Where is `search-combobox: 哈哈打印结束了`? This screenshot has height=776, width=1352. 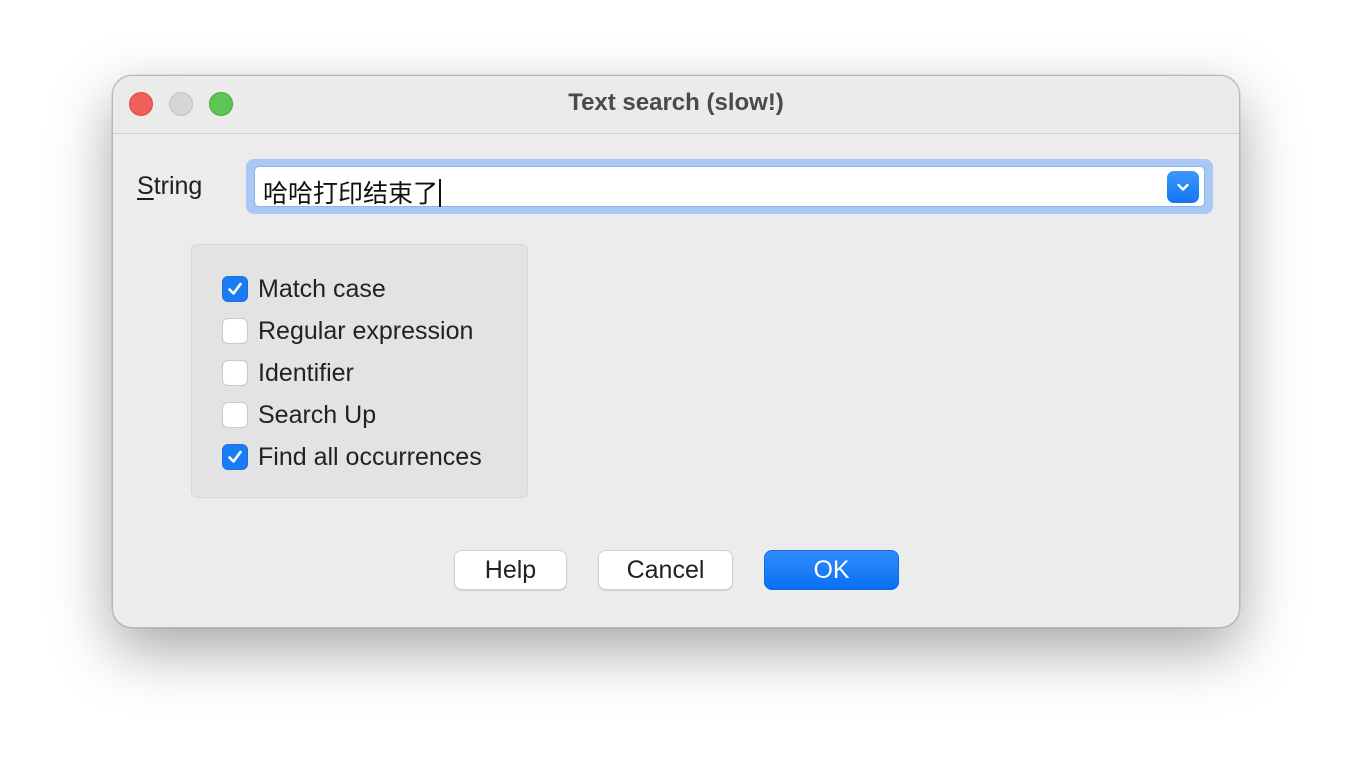 search-combobox: 哈哈打印结束了 is located at coordinates (729, 188).